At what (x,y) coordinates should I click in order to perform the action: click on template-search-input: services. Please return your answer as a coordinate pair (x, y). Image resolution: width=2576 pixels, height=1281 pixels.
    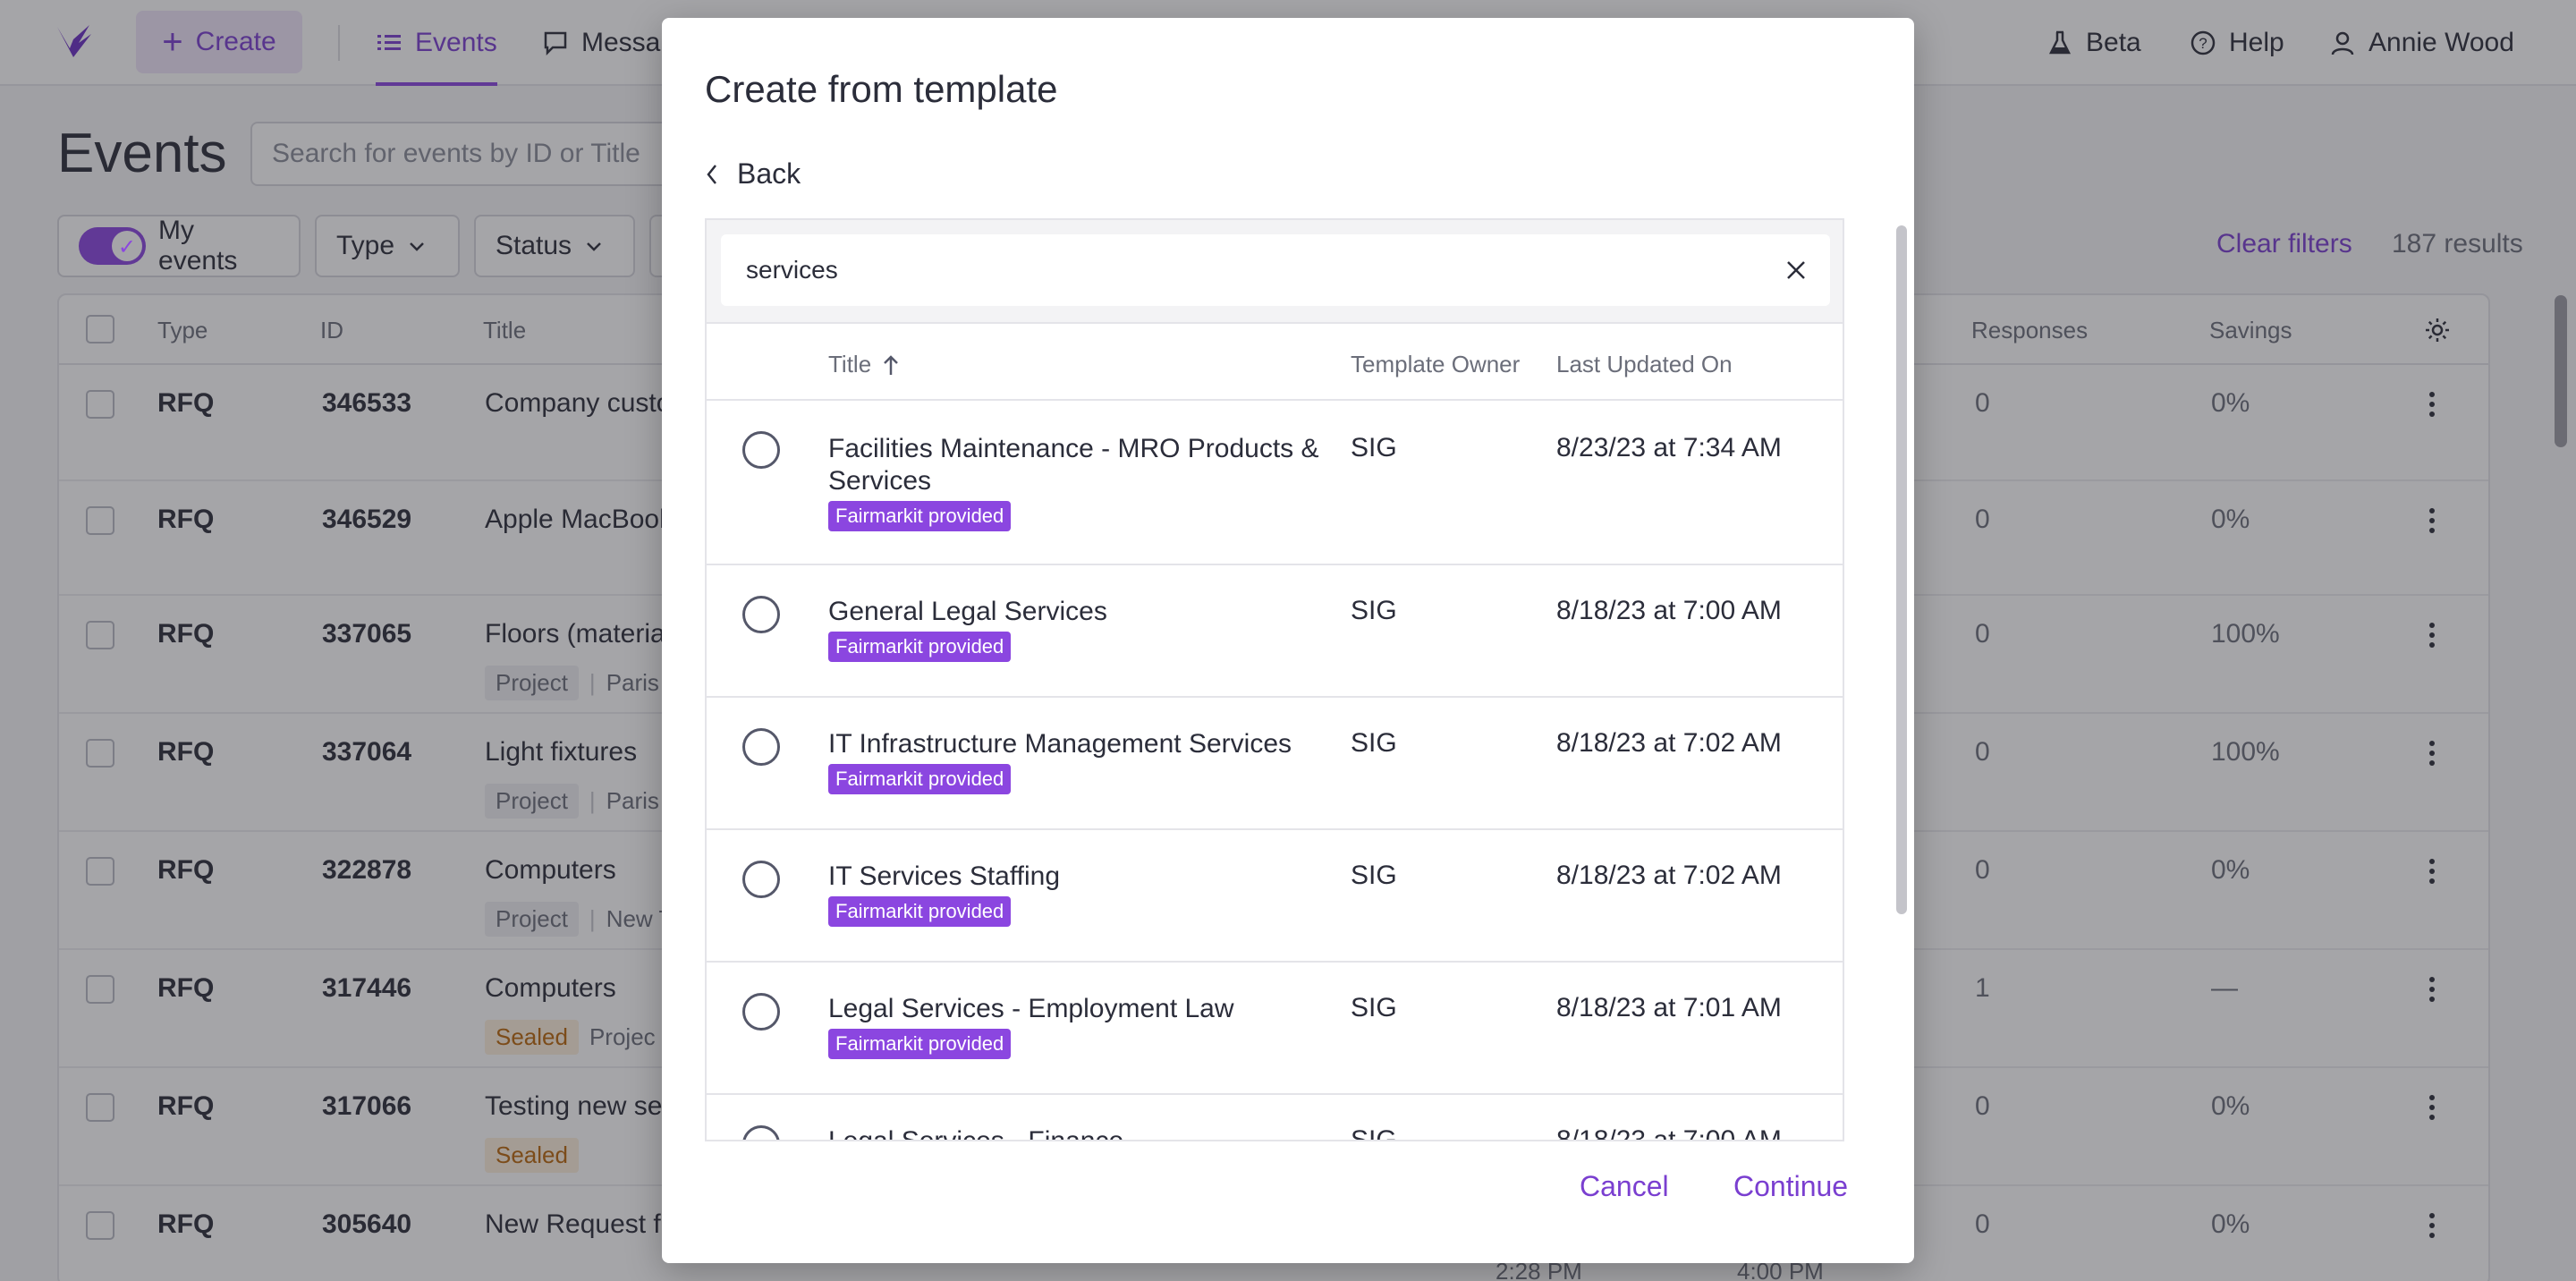
    Looking at the image, I should click on (1275, 270).